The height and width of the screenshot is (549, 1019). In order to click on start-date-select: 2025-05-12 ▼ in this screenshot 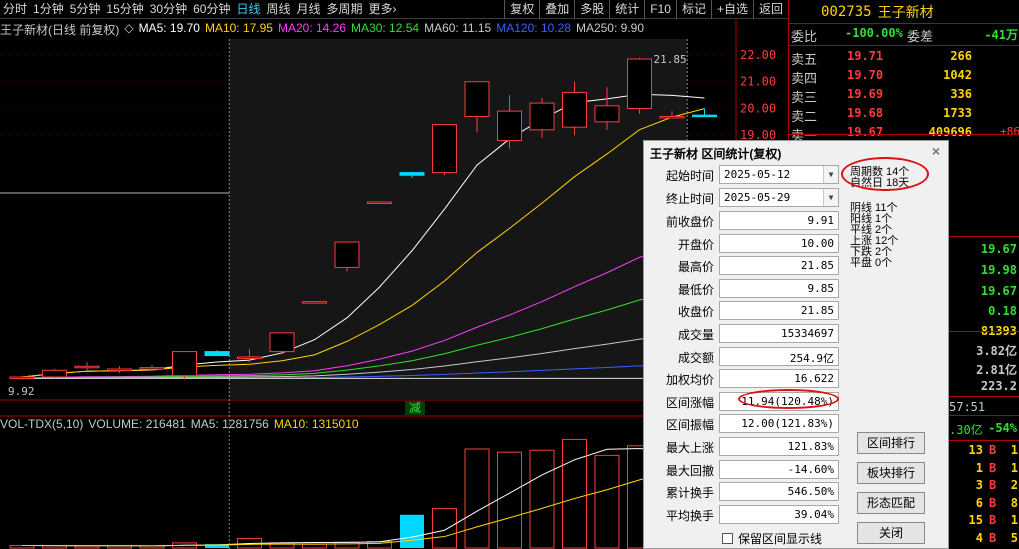, I will do `click(779, 174)`.